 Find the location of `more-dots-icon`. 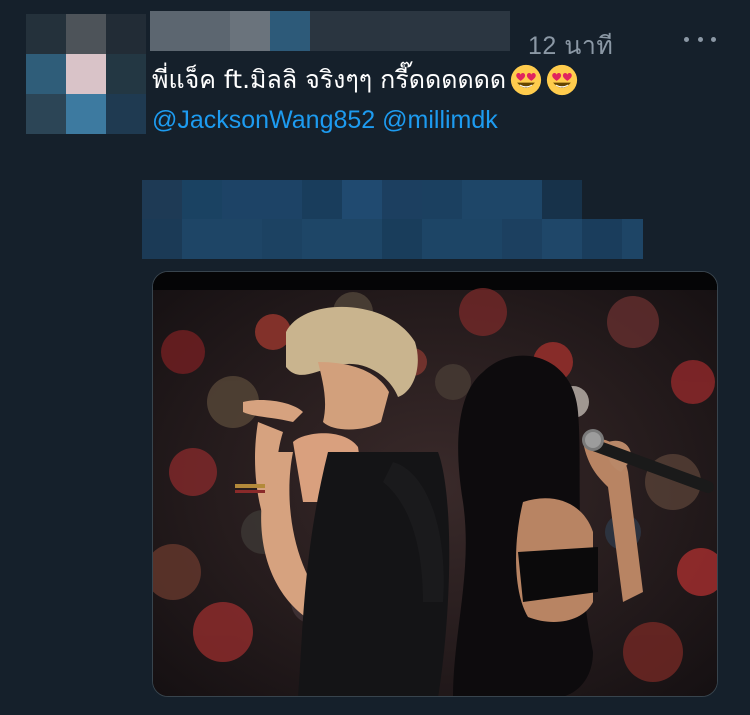

more-dots-icon is located at coordinates (700, 39).